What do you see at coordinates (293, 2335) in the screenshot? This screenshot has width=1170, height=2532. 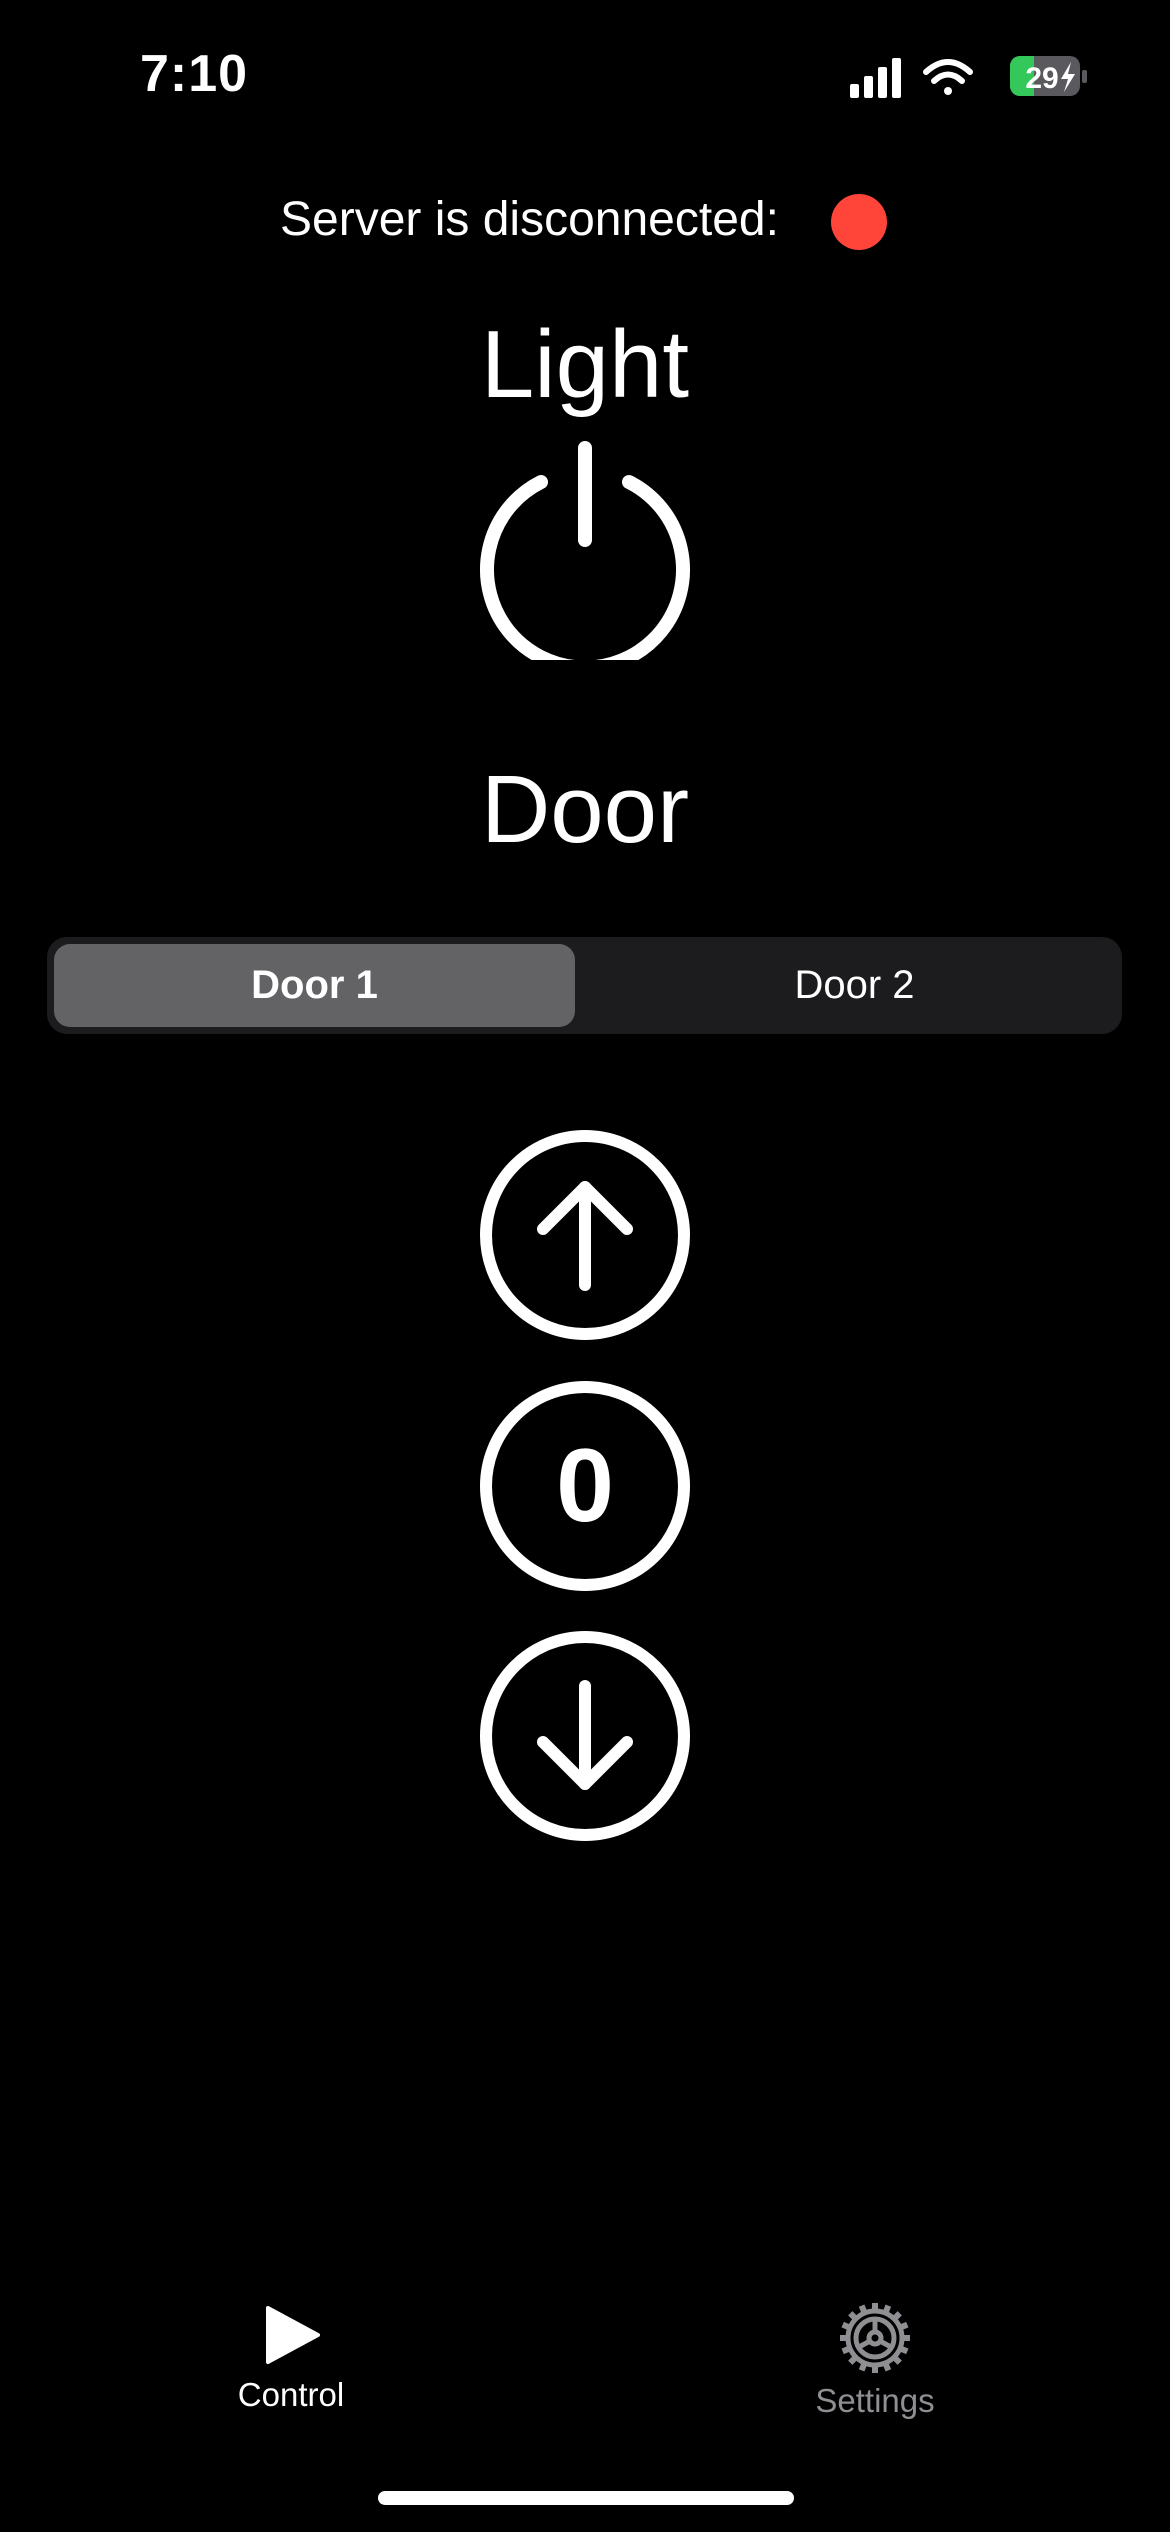 I see `play-icon` at bounding box center [293, 2335].